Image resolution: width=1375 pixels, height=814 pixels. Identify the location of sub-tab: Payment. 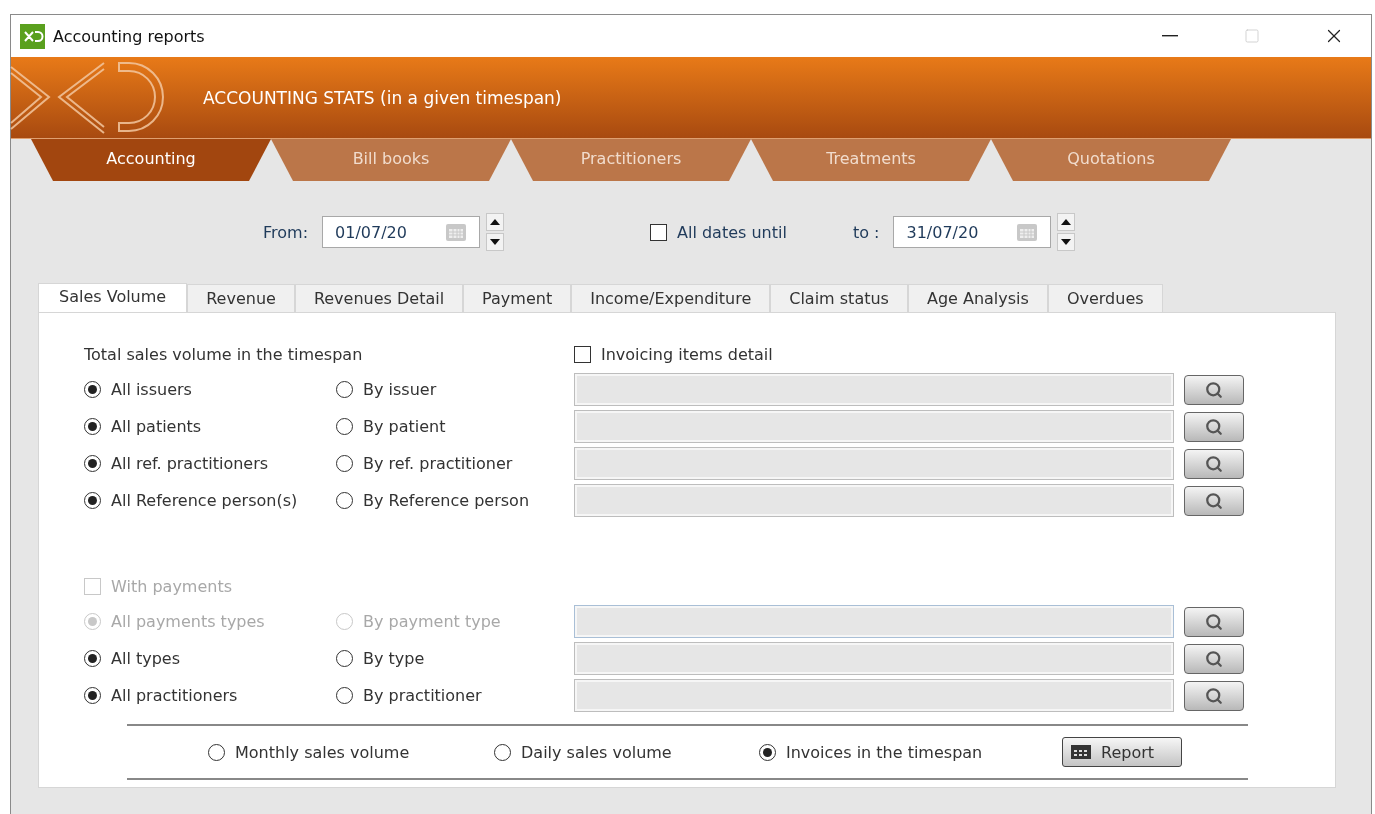
(517, 298).